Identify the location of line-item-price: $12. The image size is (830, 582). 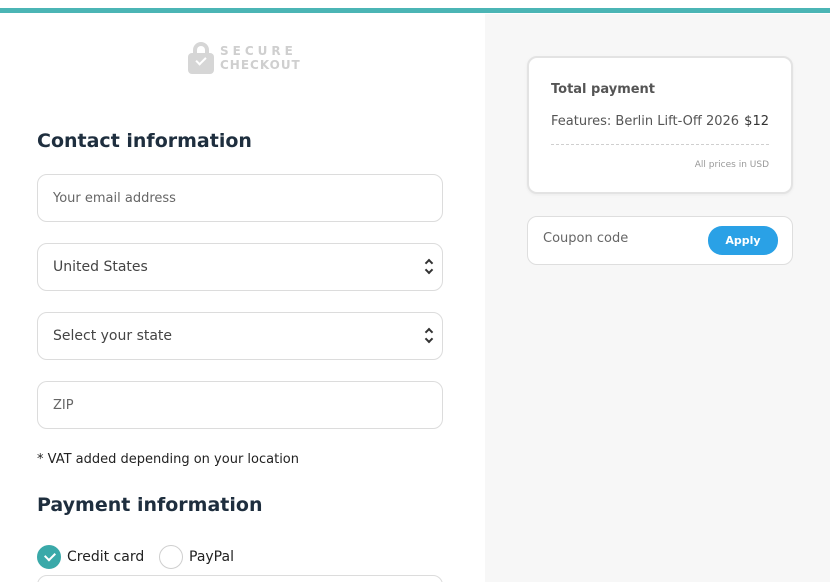
(756, 121).